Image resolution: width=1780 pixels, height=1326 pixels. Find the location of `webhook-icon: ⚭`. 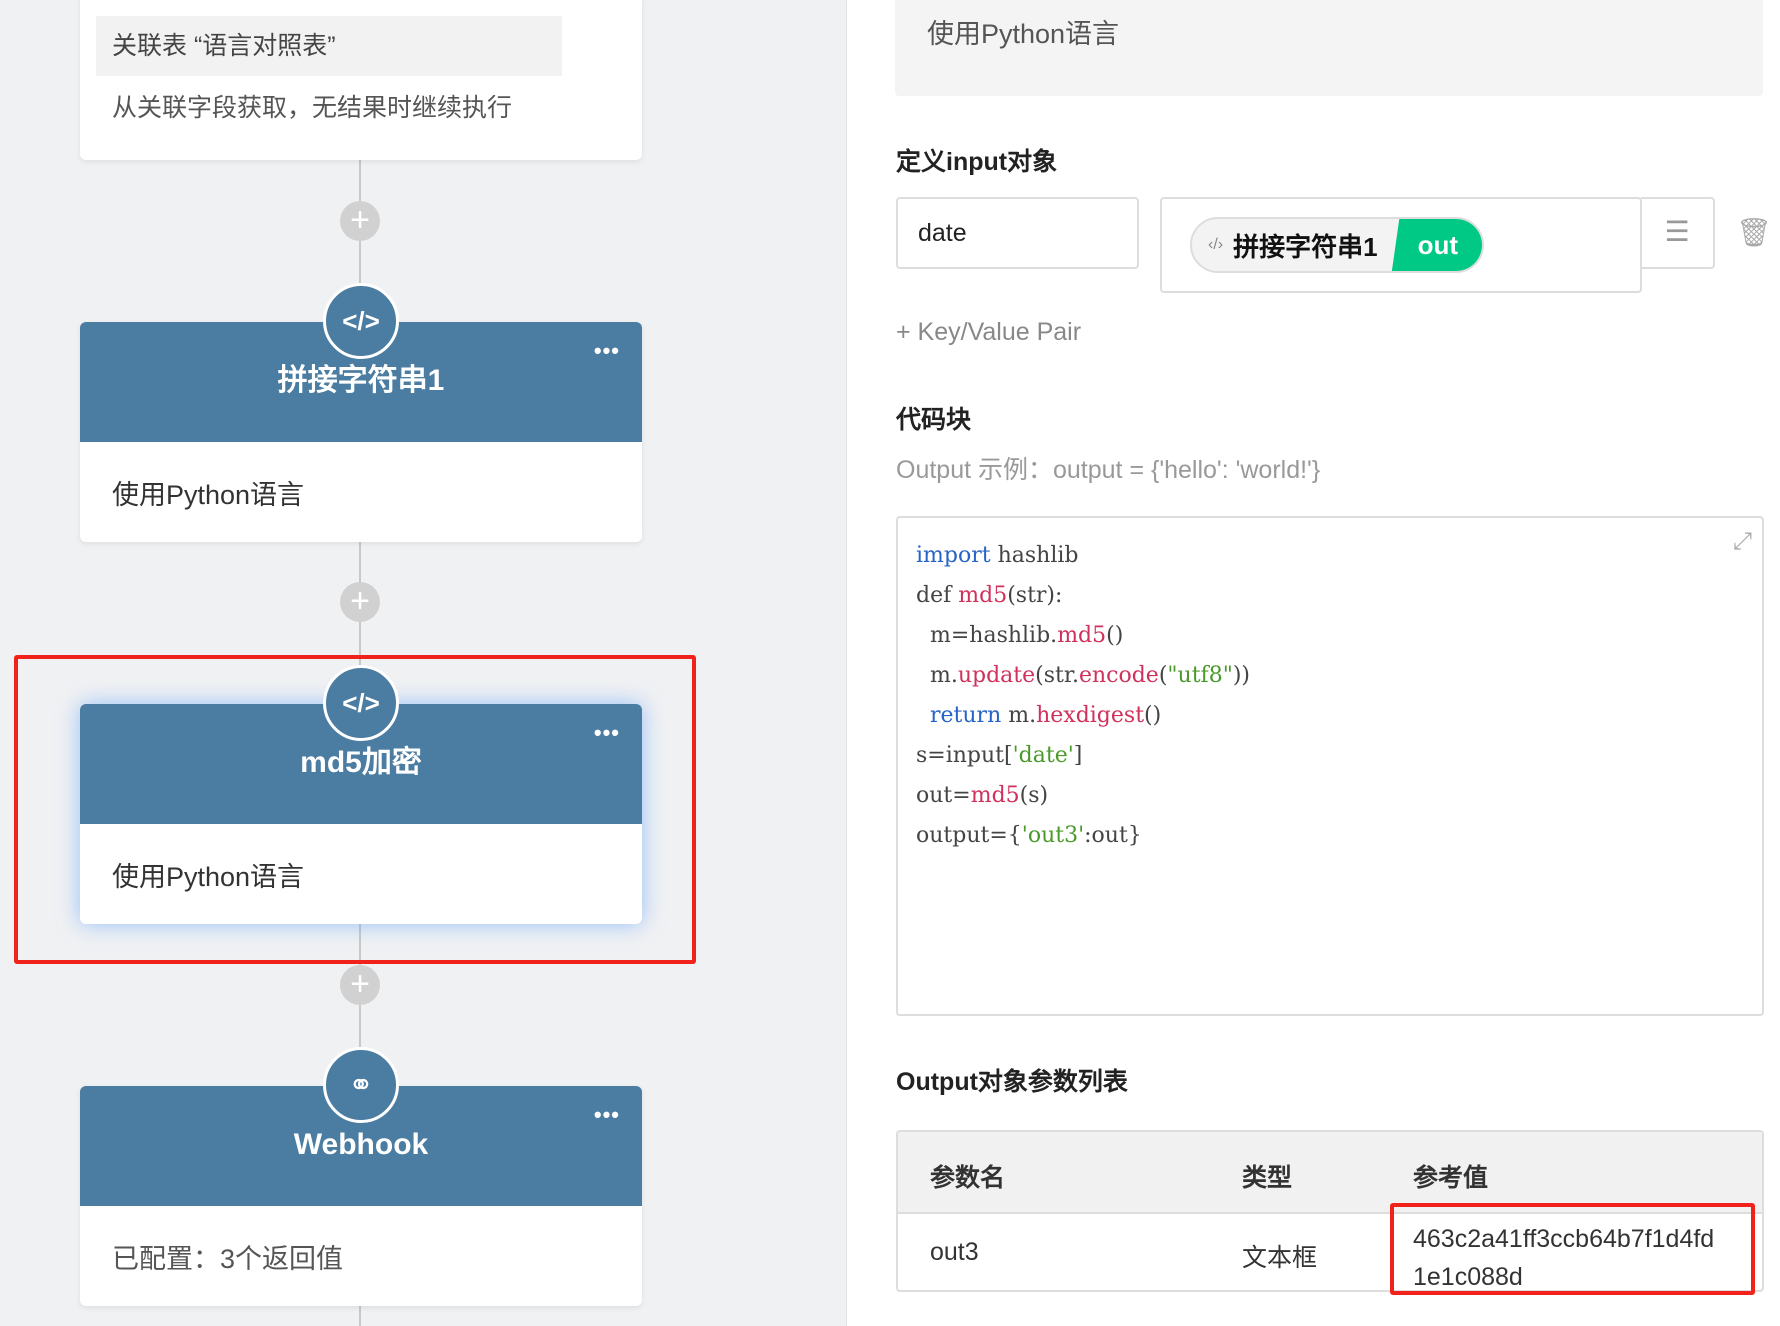

webhook-icon: ⚭ is located at coordinates (361, 1085).